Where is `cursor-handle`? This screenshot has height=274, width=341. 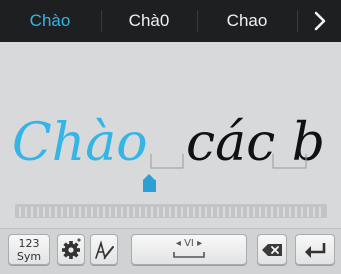 cursor-handle is located at coordinates (149, 183).